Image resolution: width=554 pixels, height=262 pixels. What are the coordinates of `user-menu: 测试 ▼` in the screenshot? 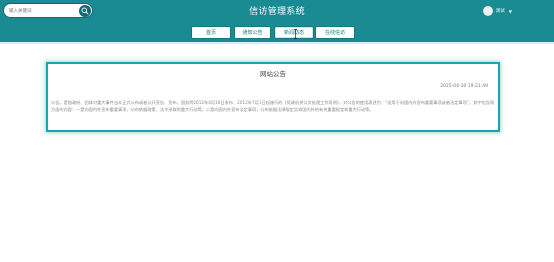 It's located at (497, 11).